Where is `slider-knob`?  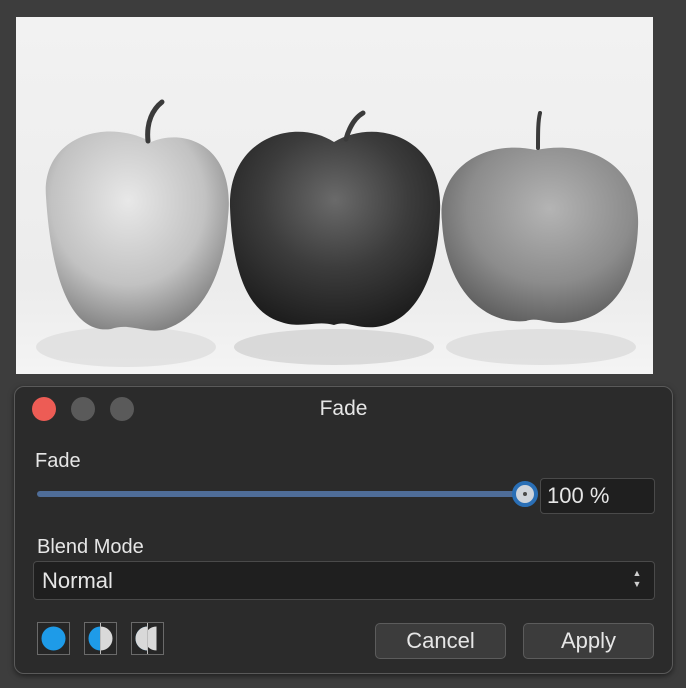 slider-knob is located at coordinates (525, 494).